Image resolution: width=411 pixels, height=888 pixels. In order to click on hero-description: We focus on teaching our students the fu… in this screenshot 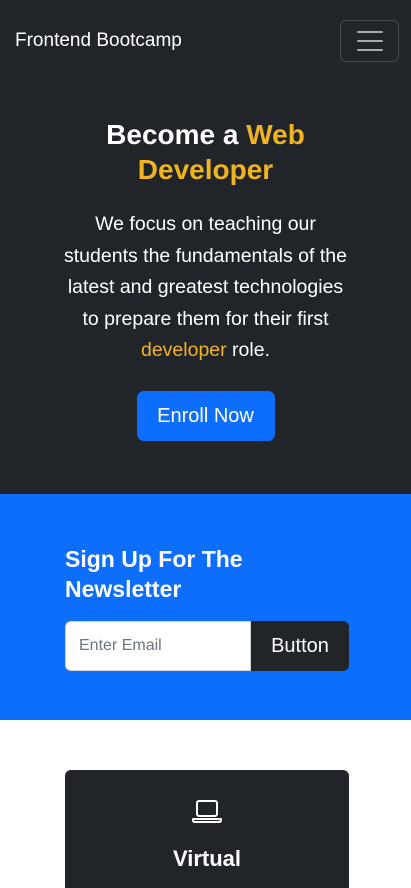, I will do `click(205, 287)`.